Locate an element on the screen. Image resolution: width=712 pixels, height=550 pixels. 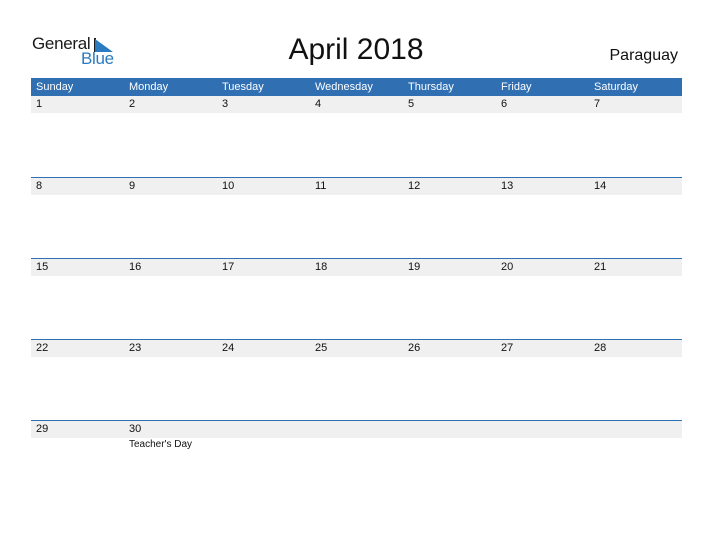
weekday-monday: Monday is located at coordinates (149, 87).